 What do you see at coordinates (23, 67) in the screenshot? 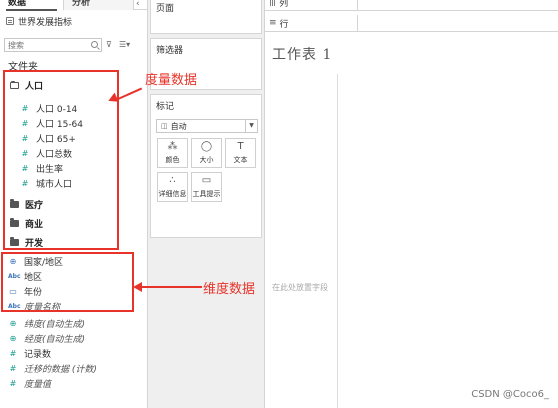
I see `folder-header: 文件夹` at bounding box center [23, 67].